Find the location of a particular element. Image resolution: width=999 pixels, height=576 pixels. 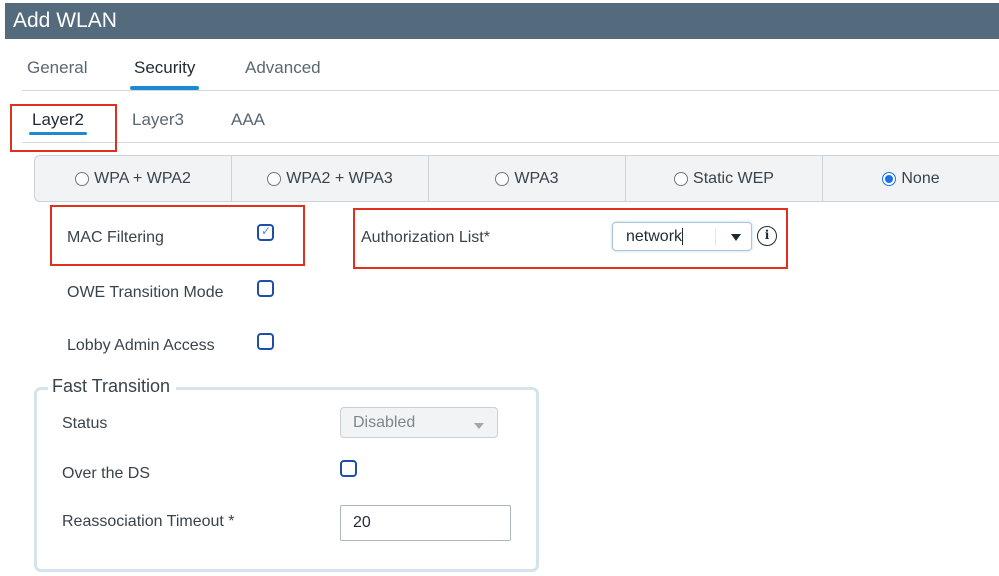

chevron-down-icon is located at coordinates (479, 426).